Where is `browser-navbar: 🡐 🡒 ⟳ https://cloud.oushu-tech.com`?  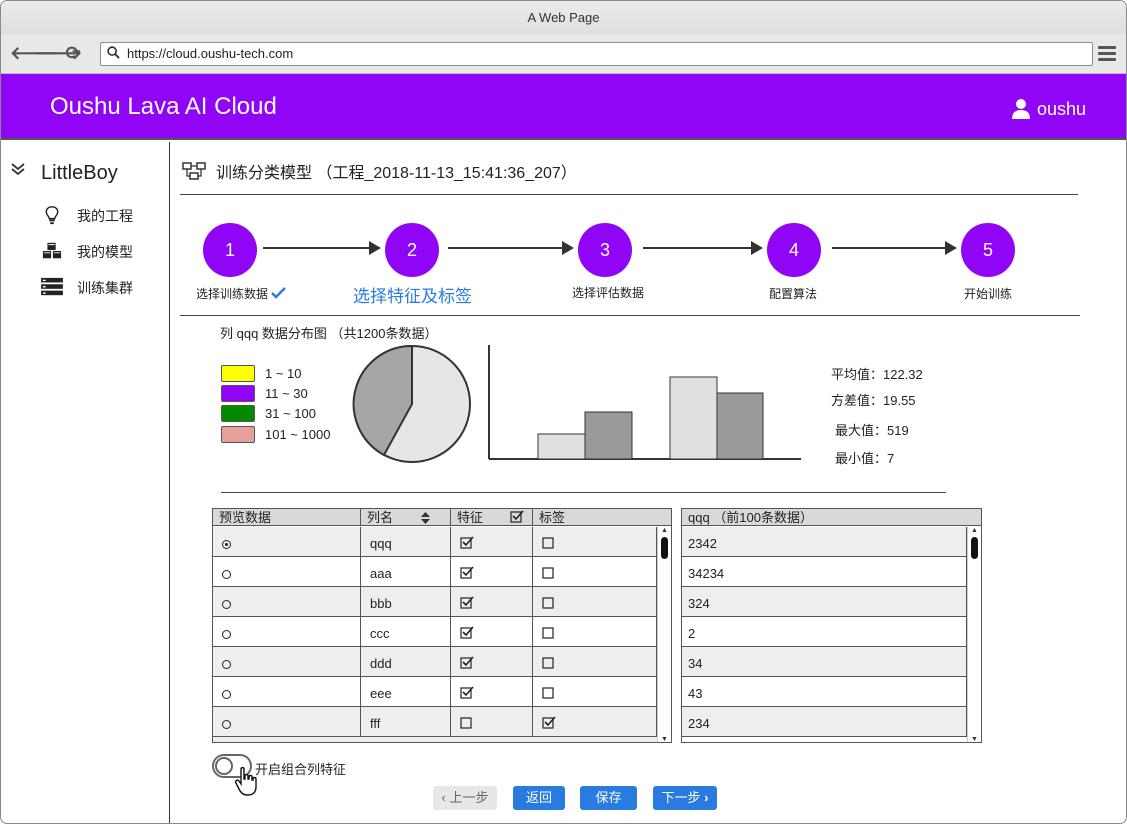 browser-navbar: 🡐 🡒 ⟳ https://cloud.oushu-tech.com is located at coordinates (563, 54).